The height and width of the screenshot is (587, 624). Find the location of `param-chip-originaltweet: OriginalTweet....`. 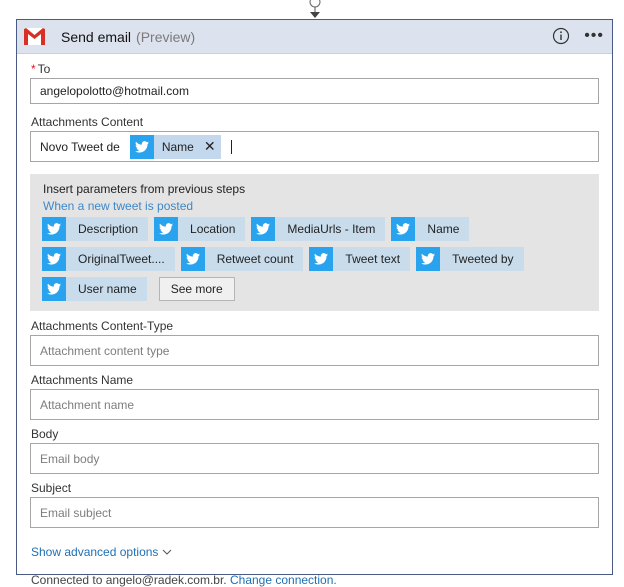

param-chip-originaltweet: OriginalTweet.... is located at coordinates (108, 259).